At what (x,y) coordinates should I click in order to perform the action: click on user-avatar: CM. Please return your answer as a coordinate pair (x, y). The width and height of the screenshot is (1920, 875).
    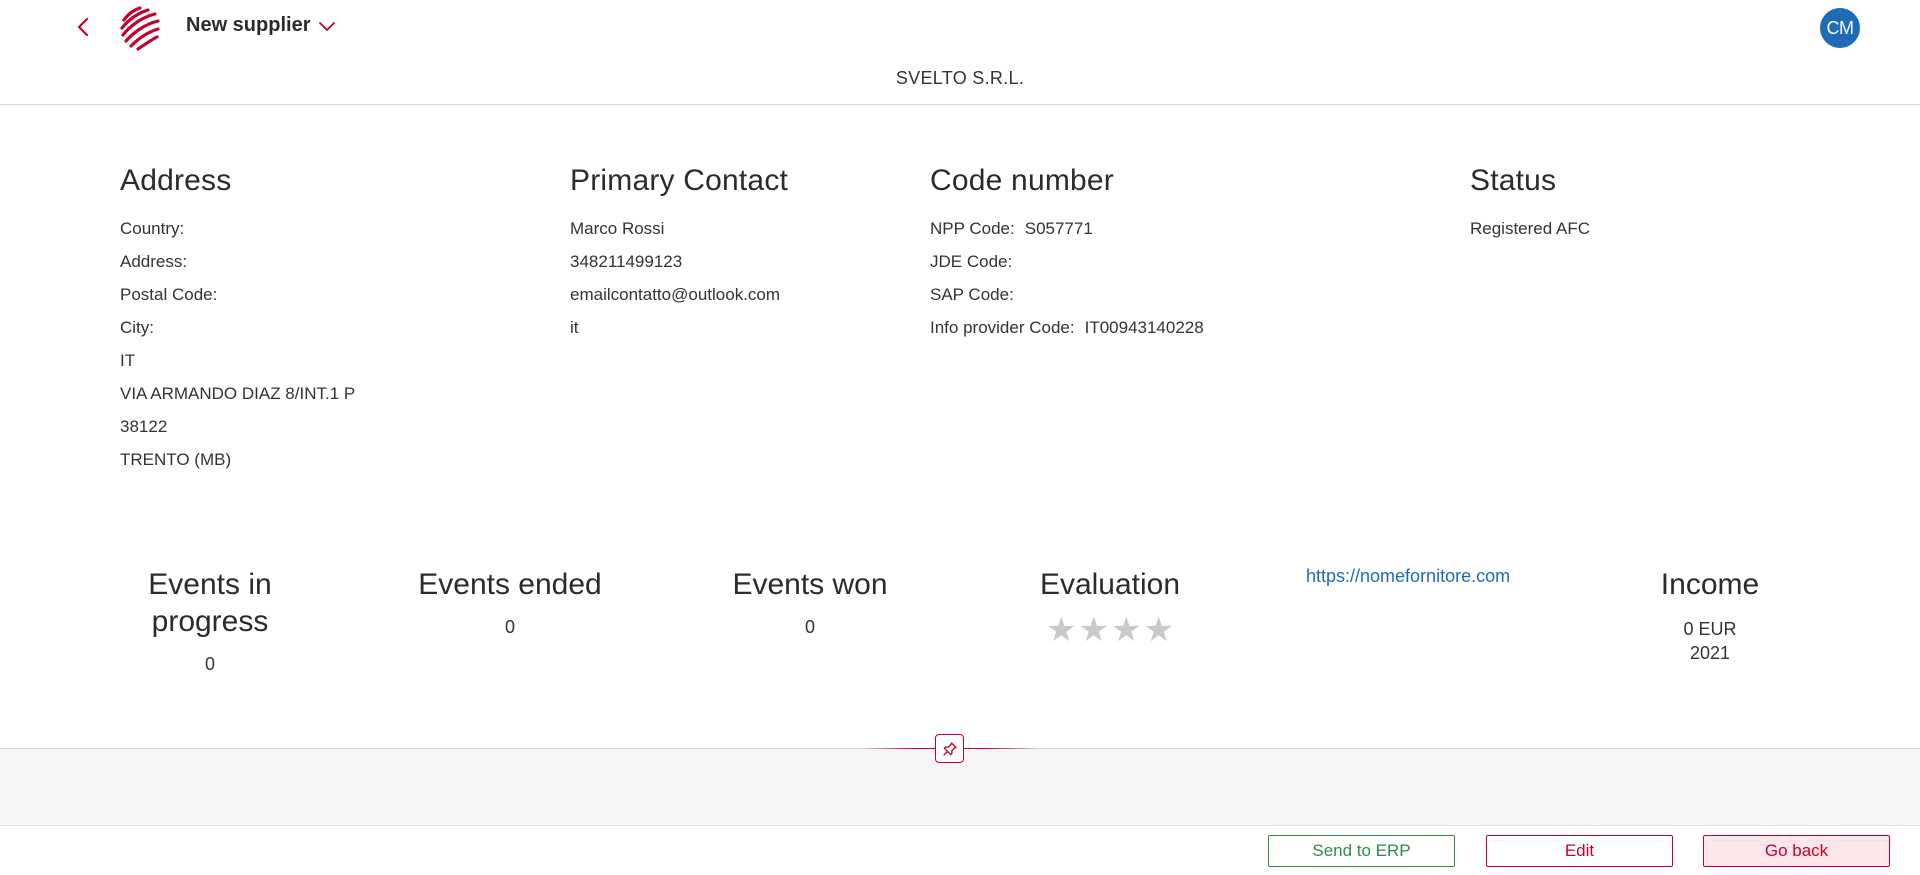
    Looking at the image, I should click on (1840, 28).